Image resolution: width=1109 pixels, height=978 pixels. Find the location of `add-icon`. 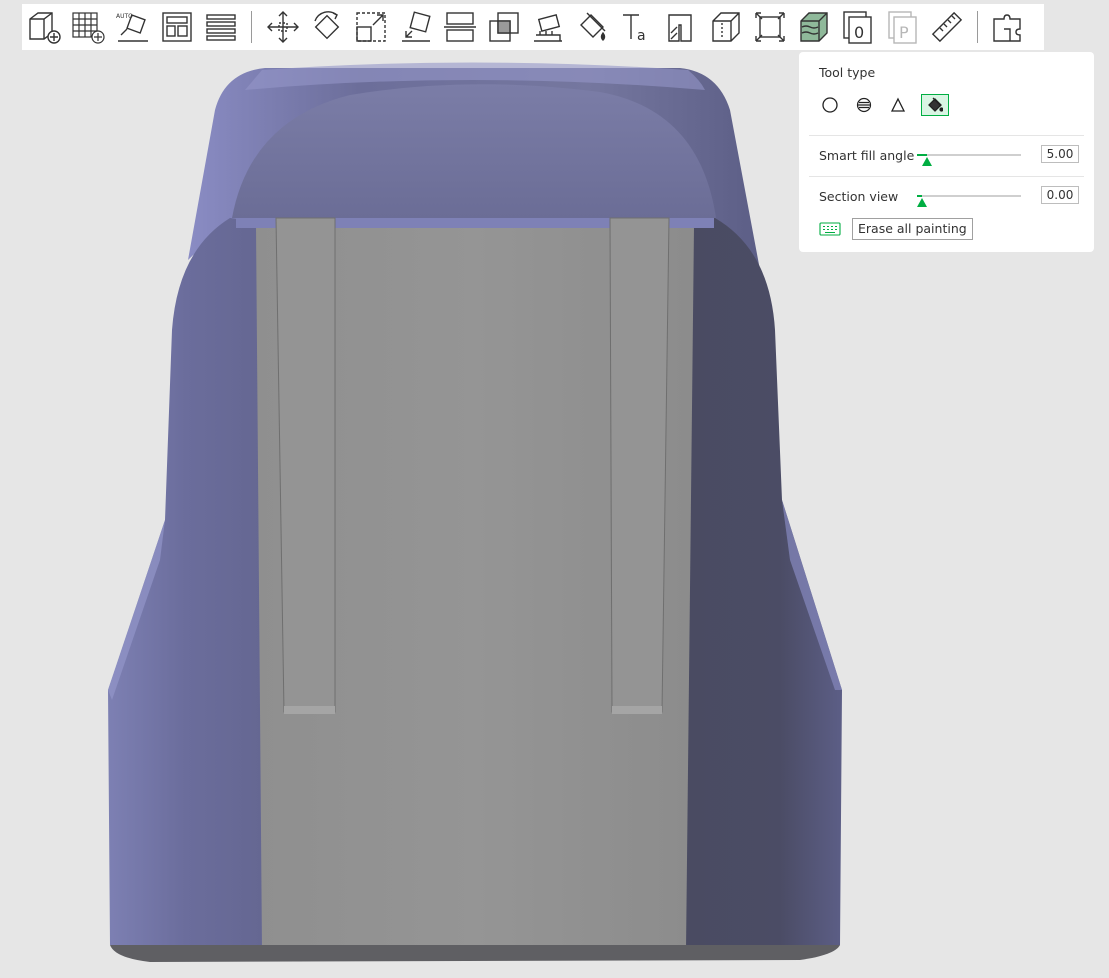

add-icon is located at coordinates (44, 27).